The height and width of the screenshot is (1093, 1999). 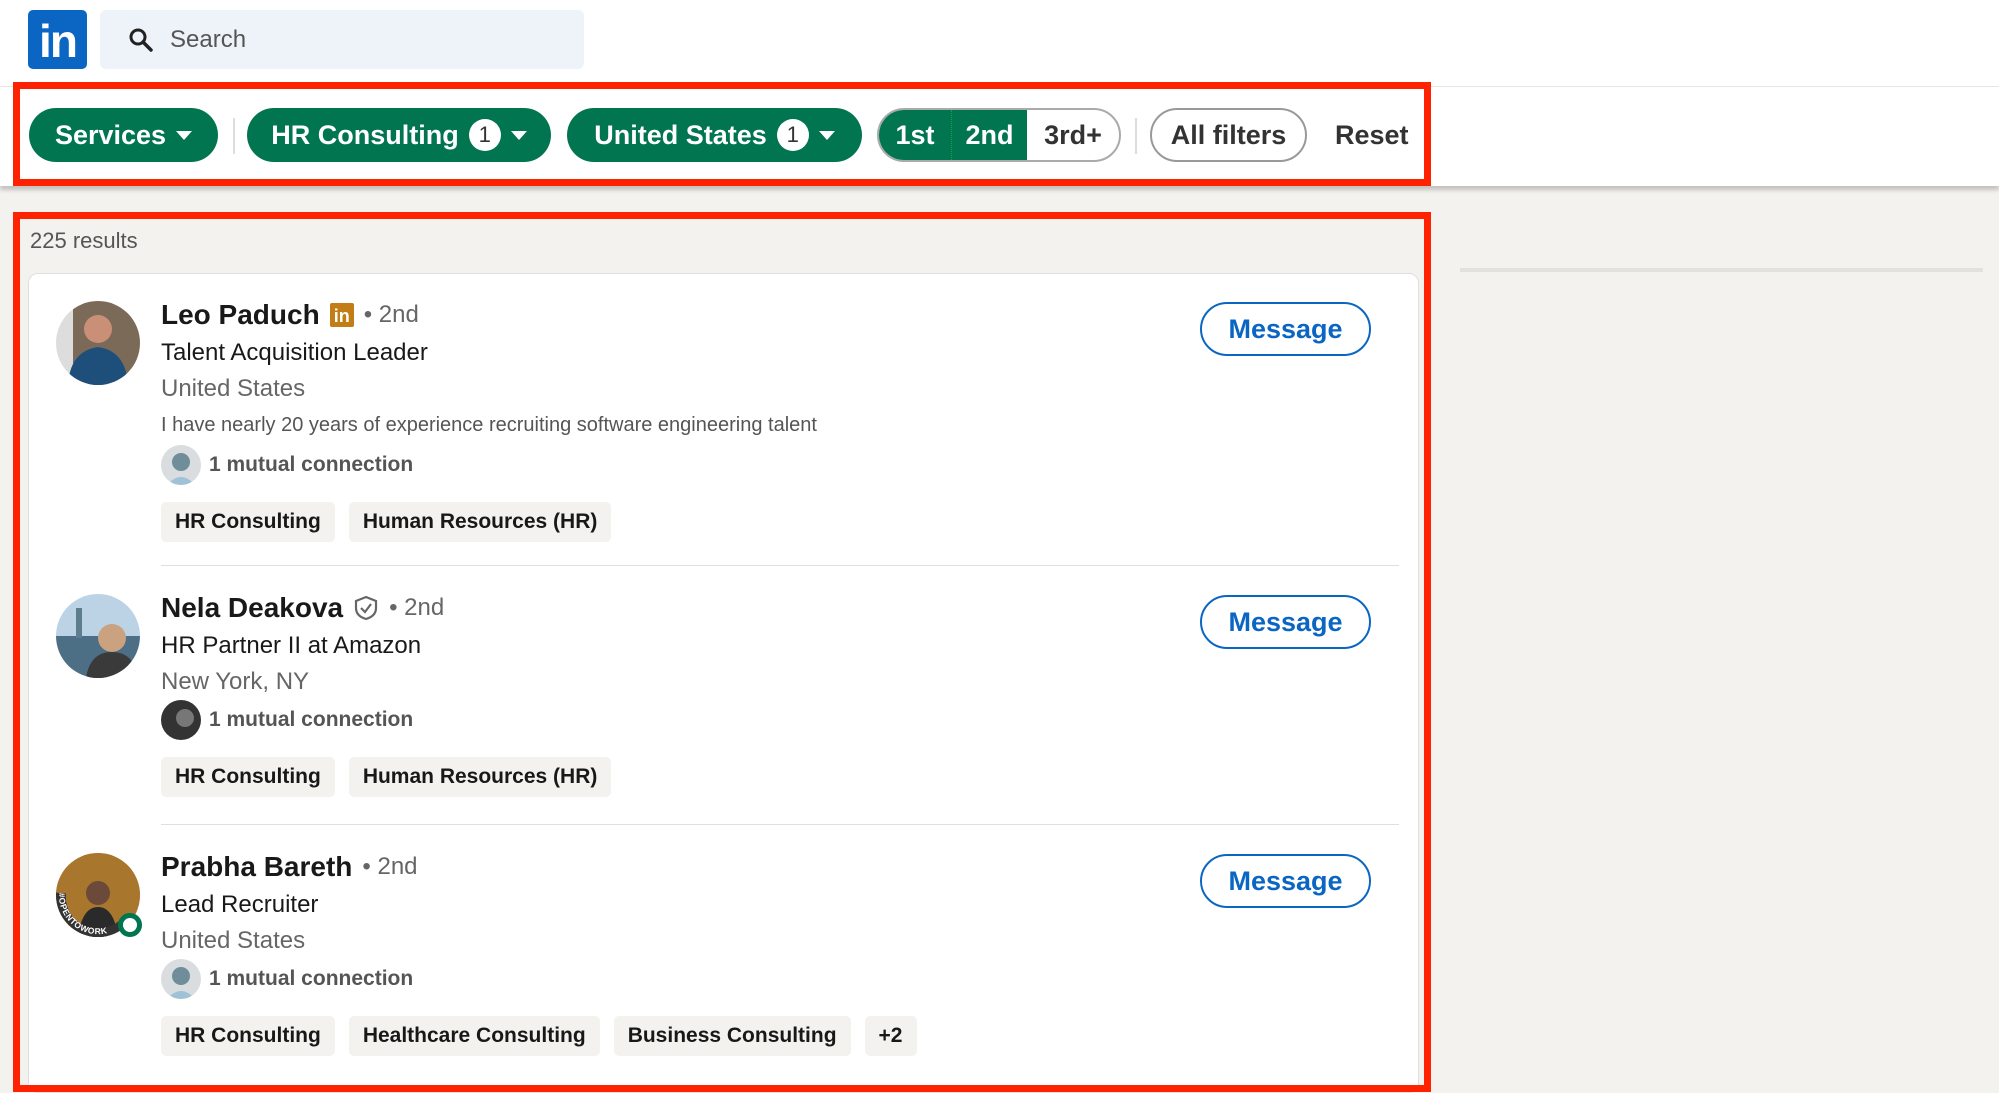 I want to click on filter-label: HR Consulting, so click(x=365, y=134).